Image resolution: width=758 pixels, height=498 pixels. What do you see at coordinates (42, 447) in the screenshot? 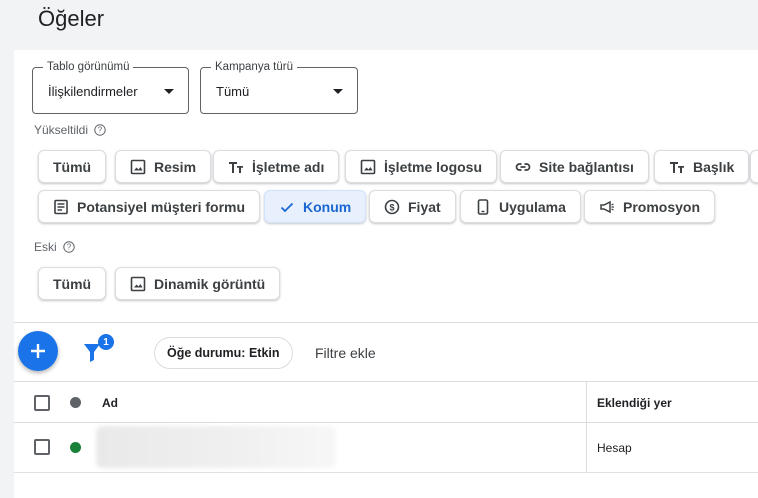
I see `row-checkbox` at bounding box center [42, 447].